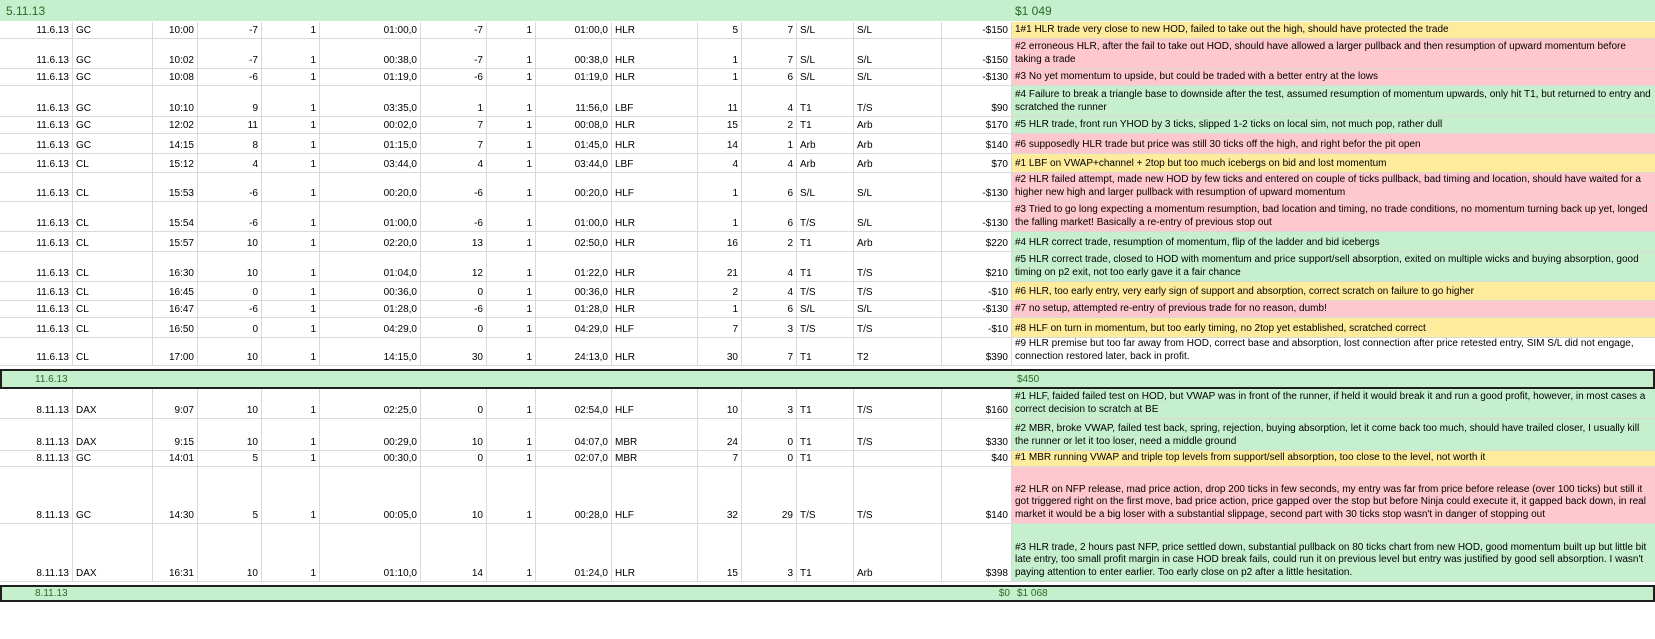 The height and width of the screenshot is (639, 1655). I want to click on duration-p1: 14:15,0, so click(370, 351).